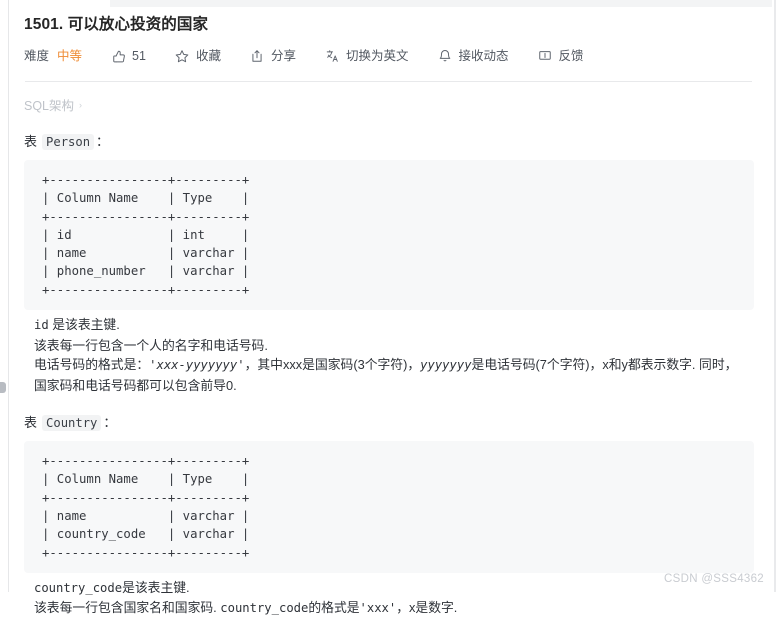 This screenshot has height=619, width=776. I want to click on star-icon, so click(182, 56).